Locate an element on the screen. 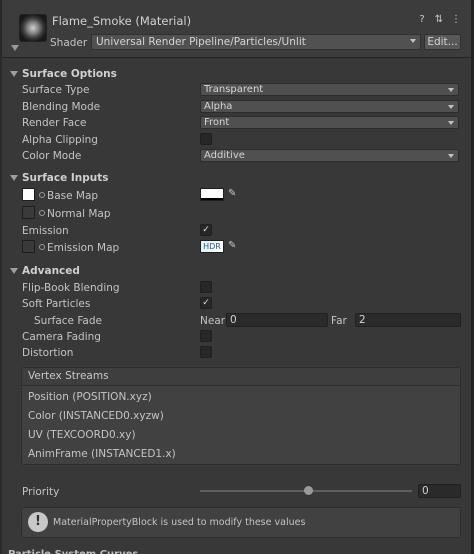 The image size is (474, 554). emission-label: Emission is located at coordinates (45, 231).